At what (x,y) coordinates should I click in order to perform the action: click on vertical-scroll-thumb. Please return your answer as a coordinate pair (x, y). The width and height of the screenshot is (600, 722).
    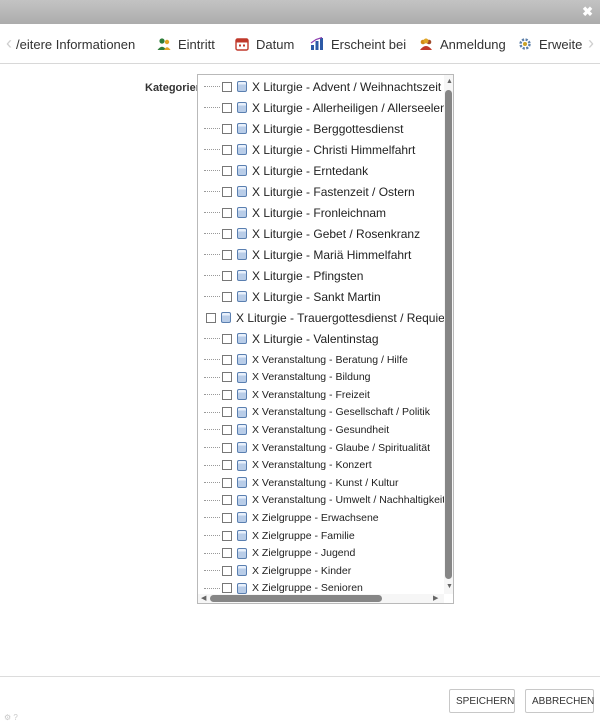
    Looking at the image, I should click on (448, 334).